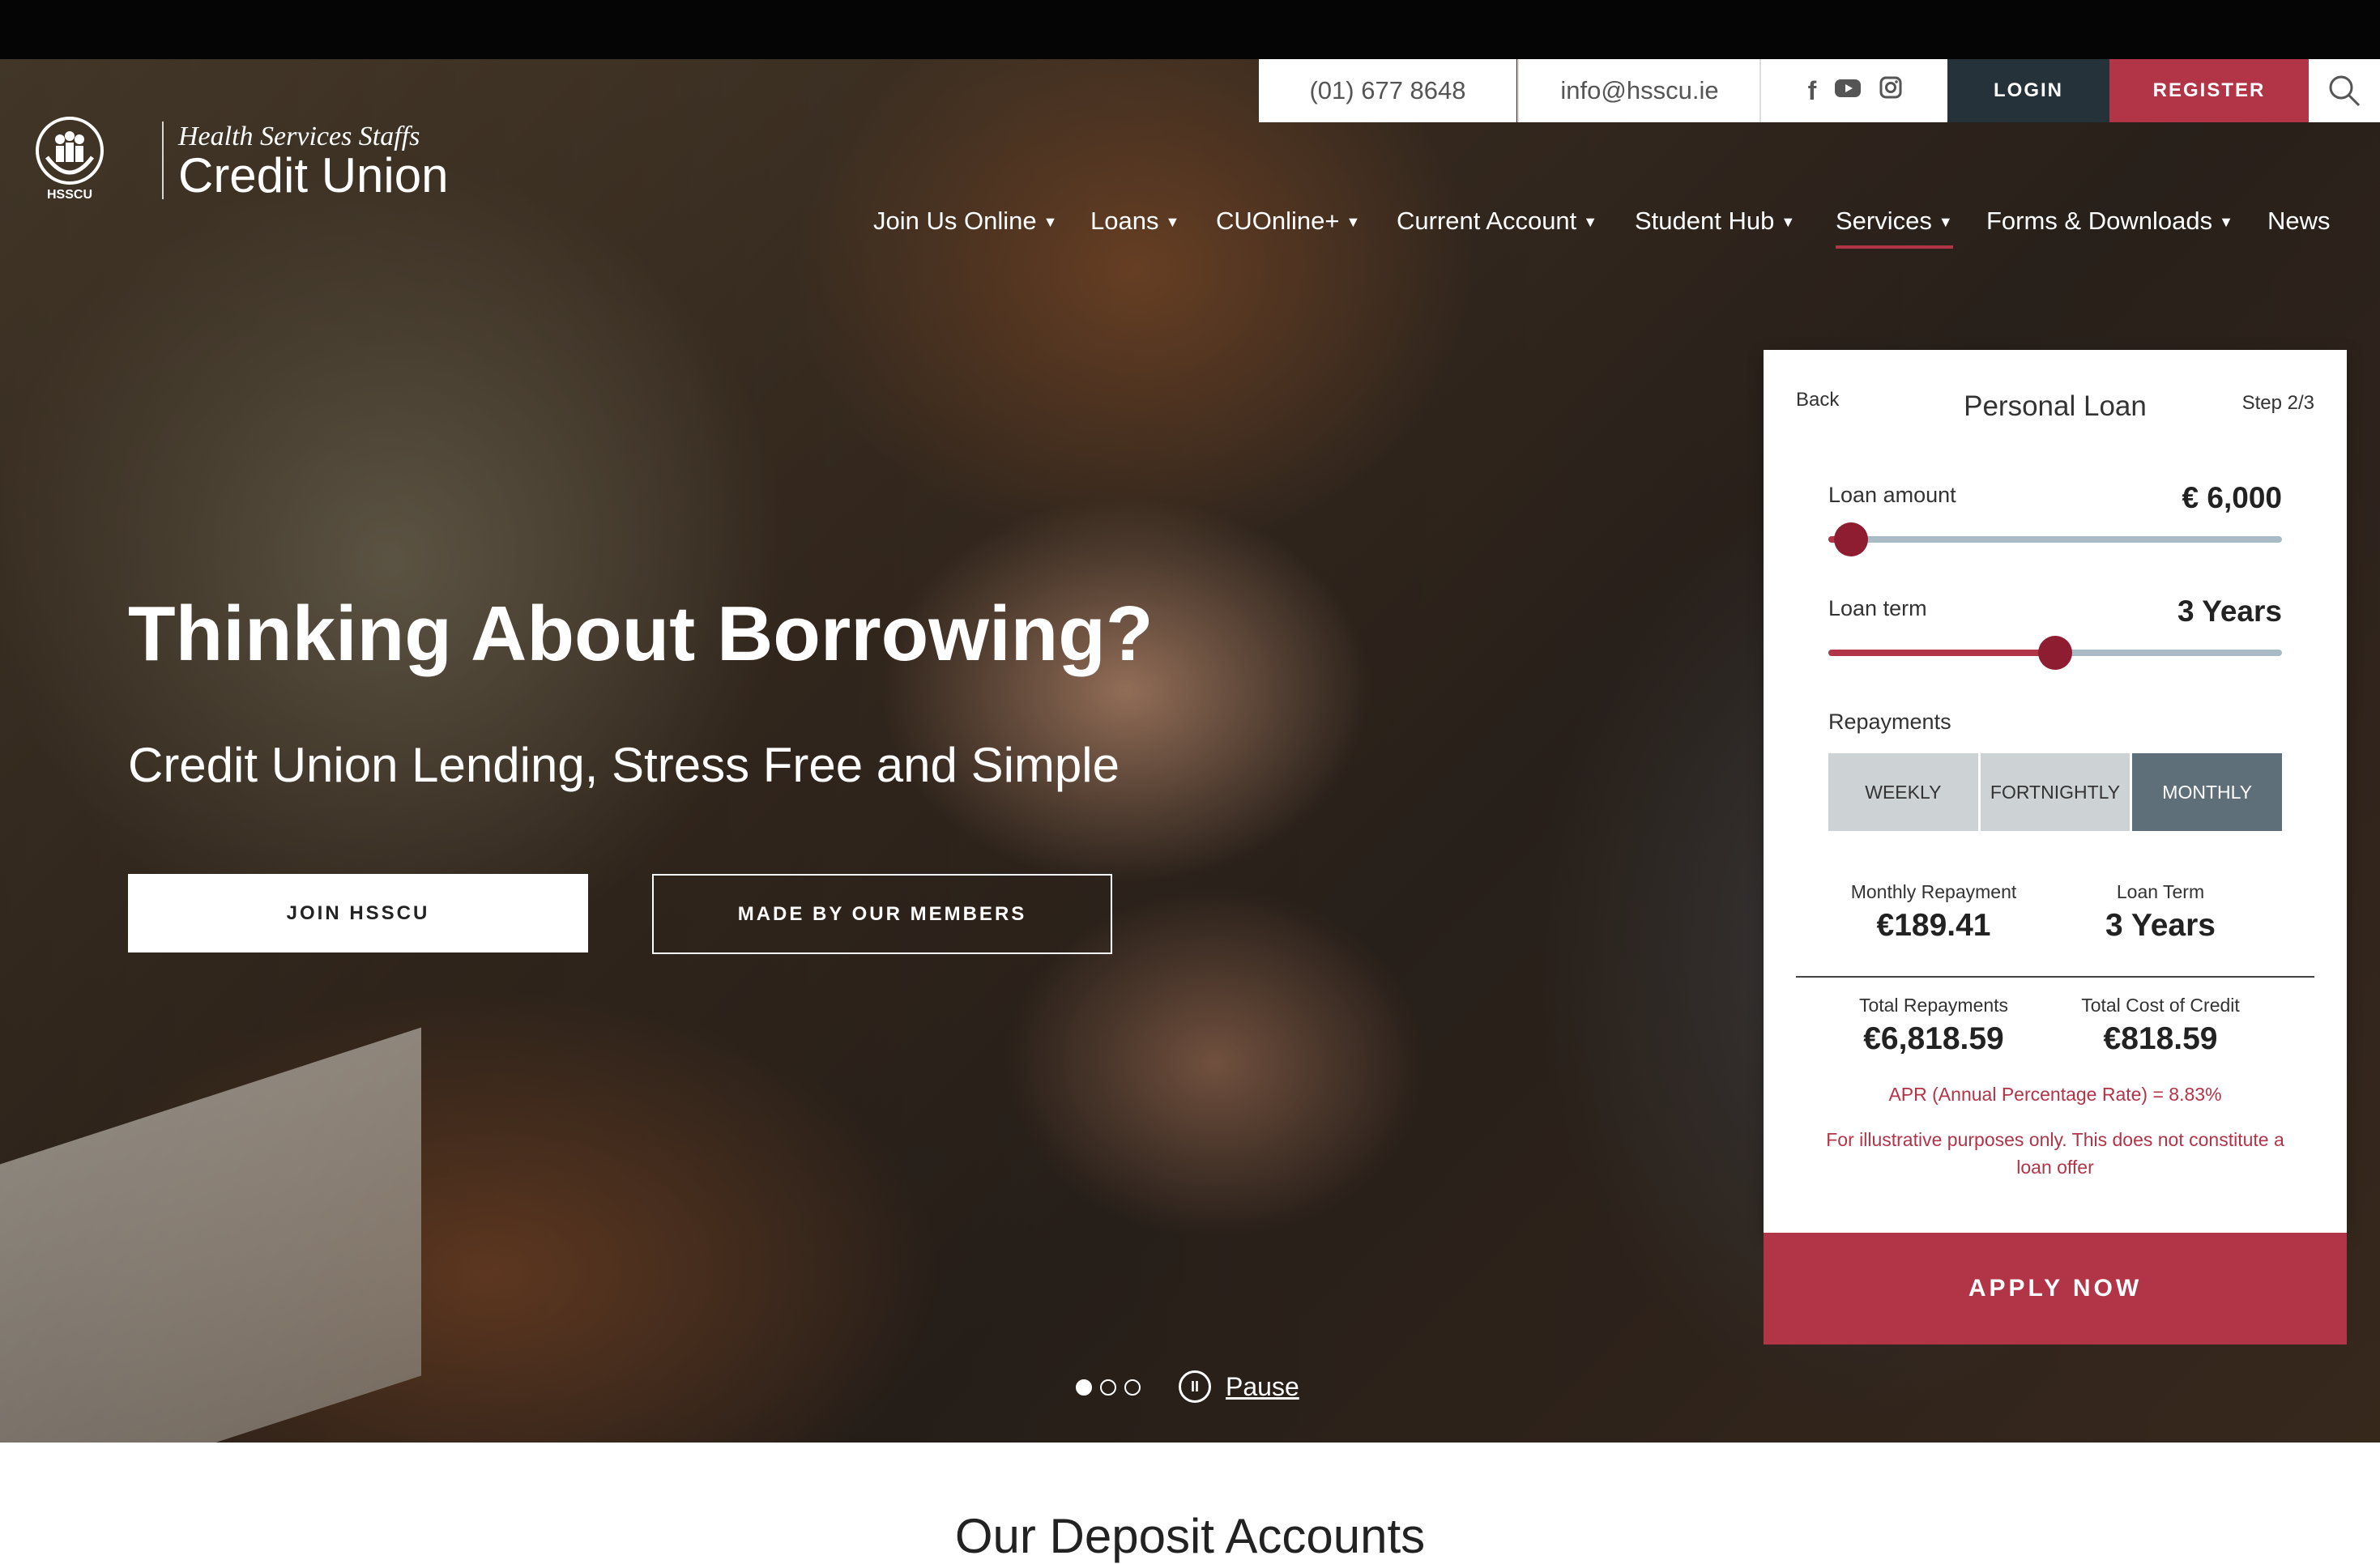 The image size is (2380, 1564). I want to click on repayment-frequency-selector: WEEKLY FORTNIGHTLY MONTHLY, so click(2055, 792).